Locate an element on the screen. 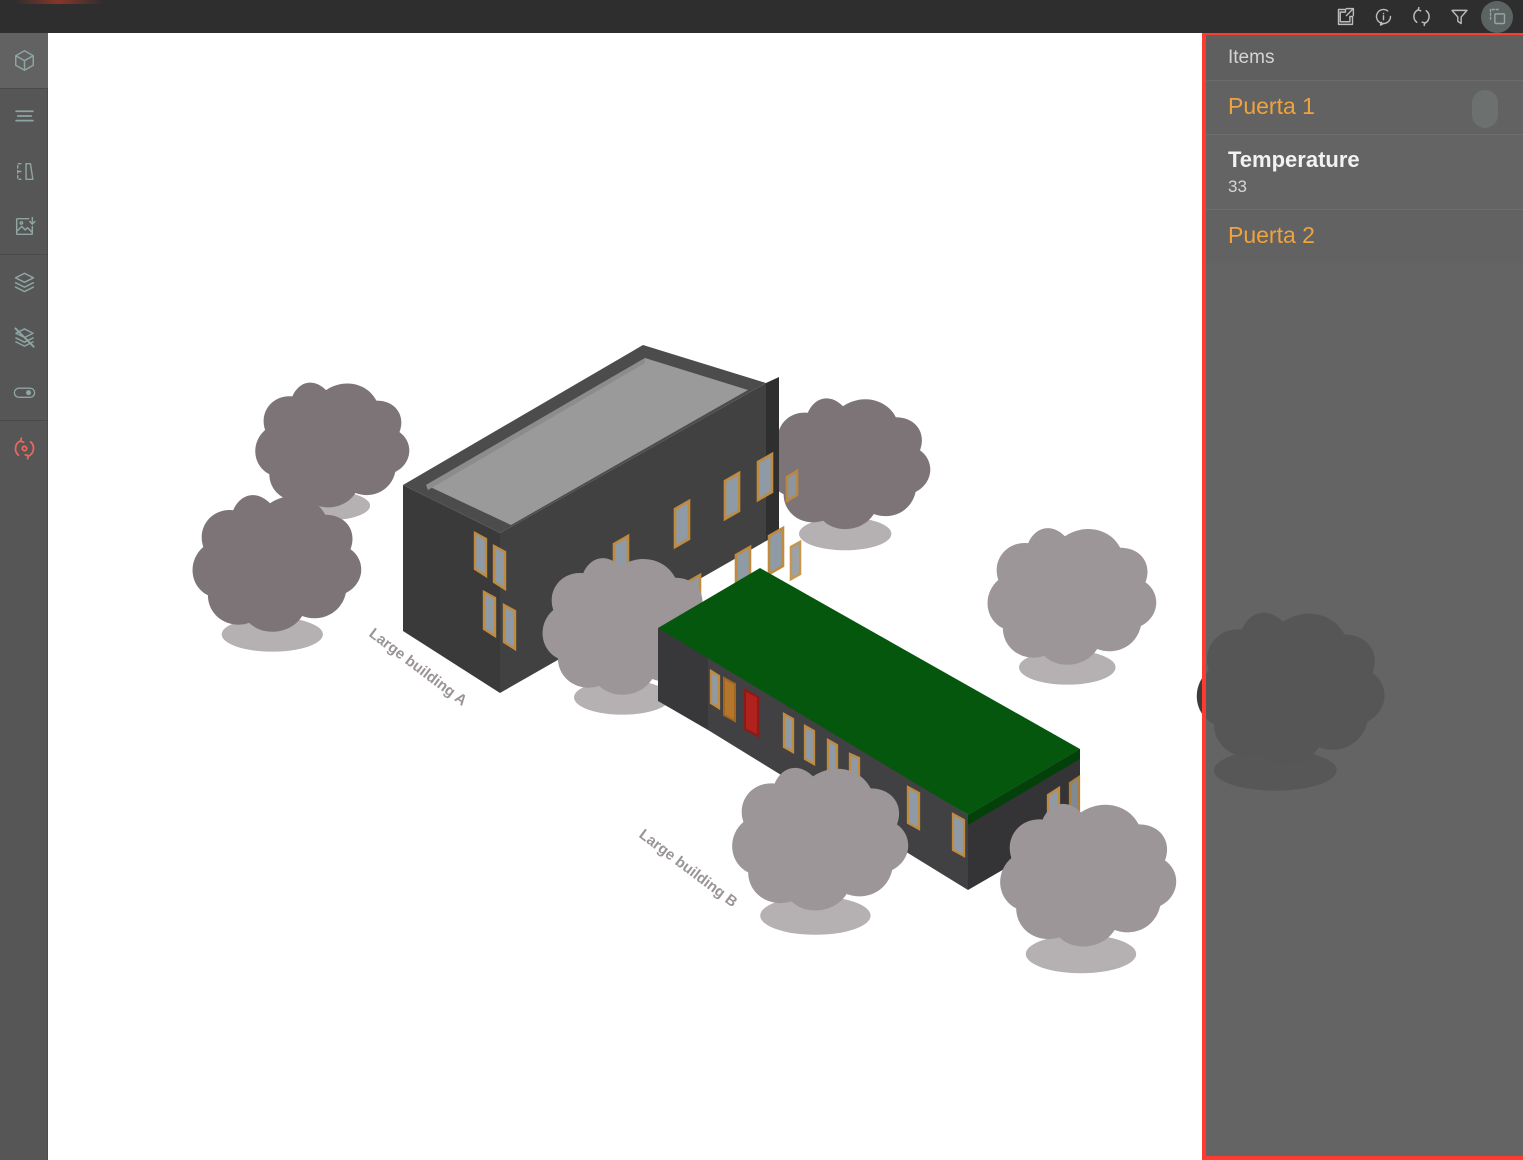  item-temperature-title: Temperature is located at coordinates (1294, 160).